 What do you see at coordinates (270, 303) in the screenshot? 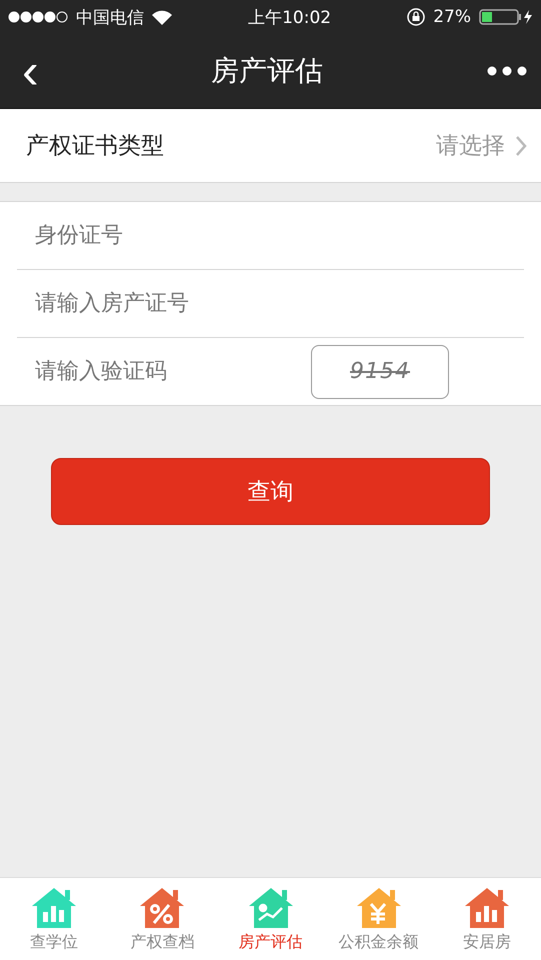
I see `input-field: 请输入房产证号` at bounding box center [270, 303].